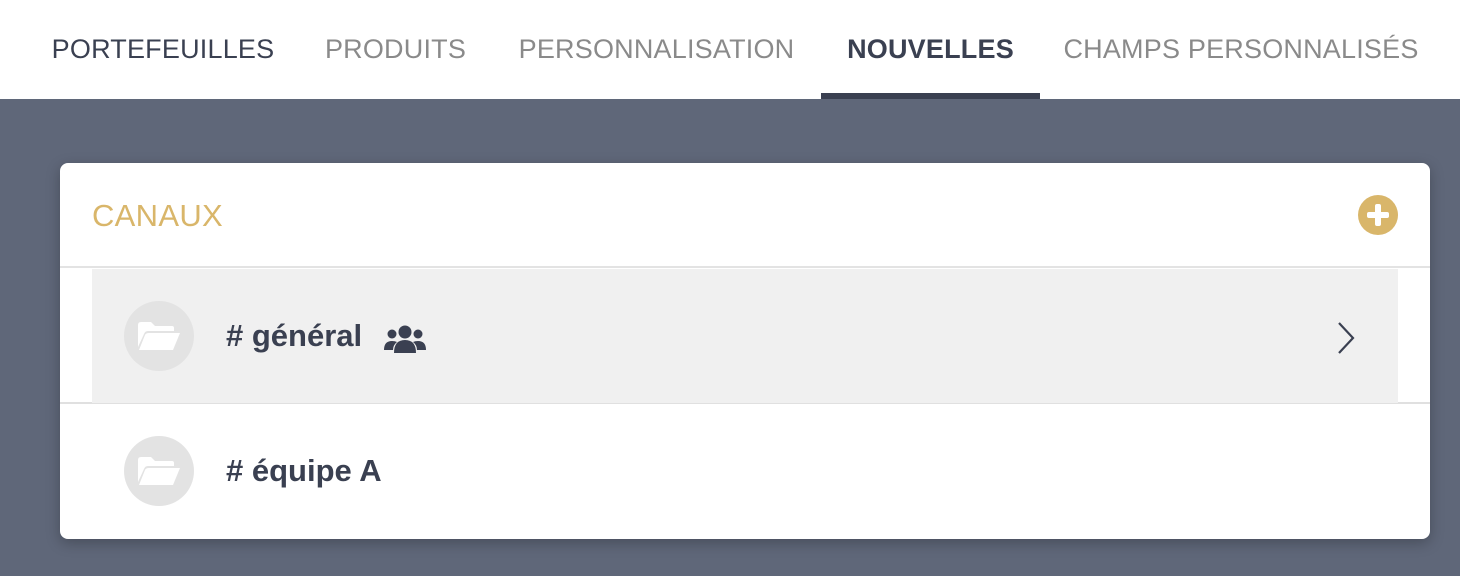 The width and height of the screenshot is (1460, 576). Describe the element at coordinates (405, 339) in the screenshot. I see `users-icon` at that location.